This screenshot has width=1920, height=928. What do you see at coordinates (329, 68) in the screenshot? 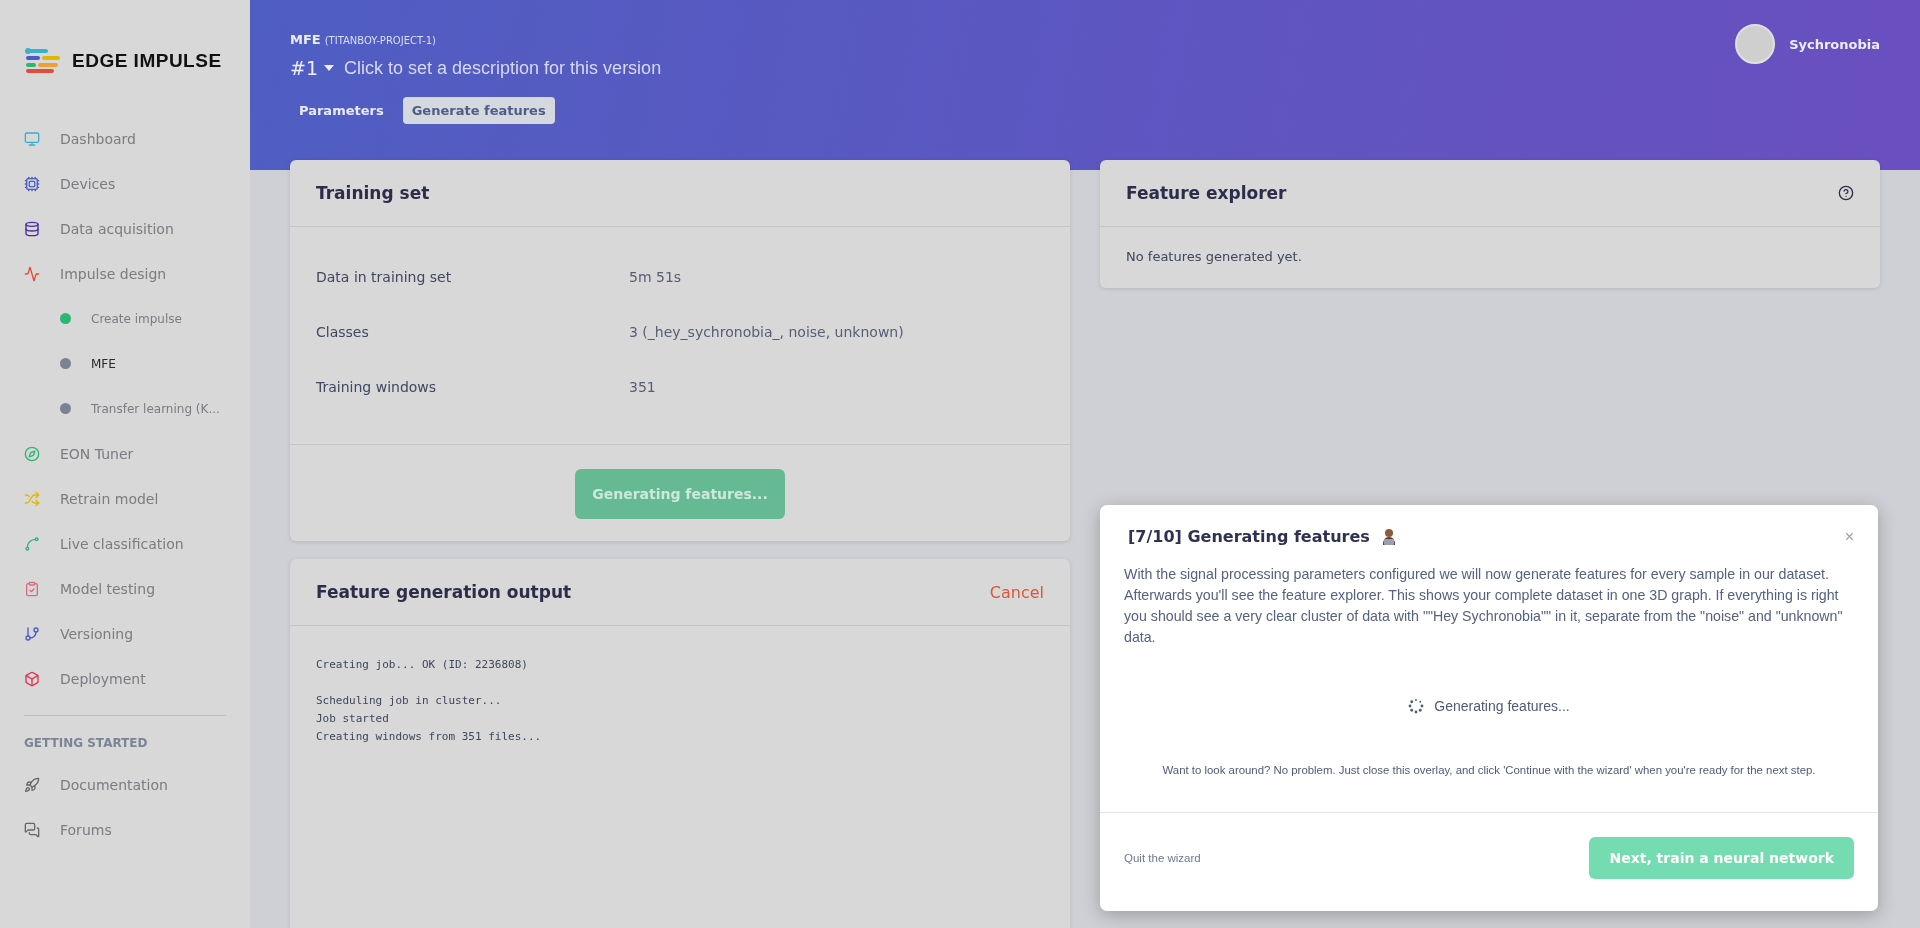
I see `caret-icon` at bounding box center [329, 68].